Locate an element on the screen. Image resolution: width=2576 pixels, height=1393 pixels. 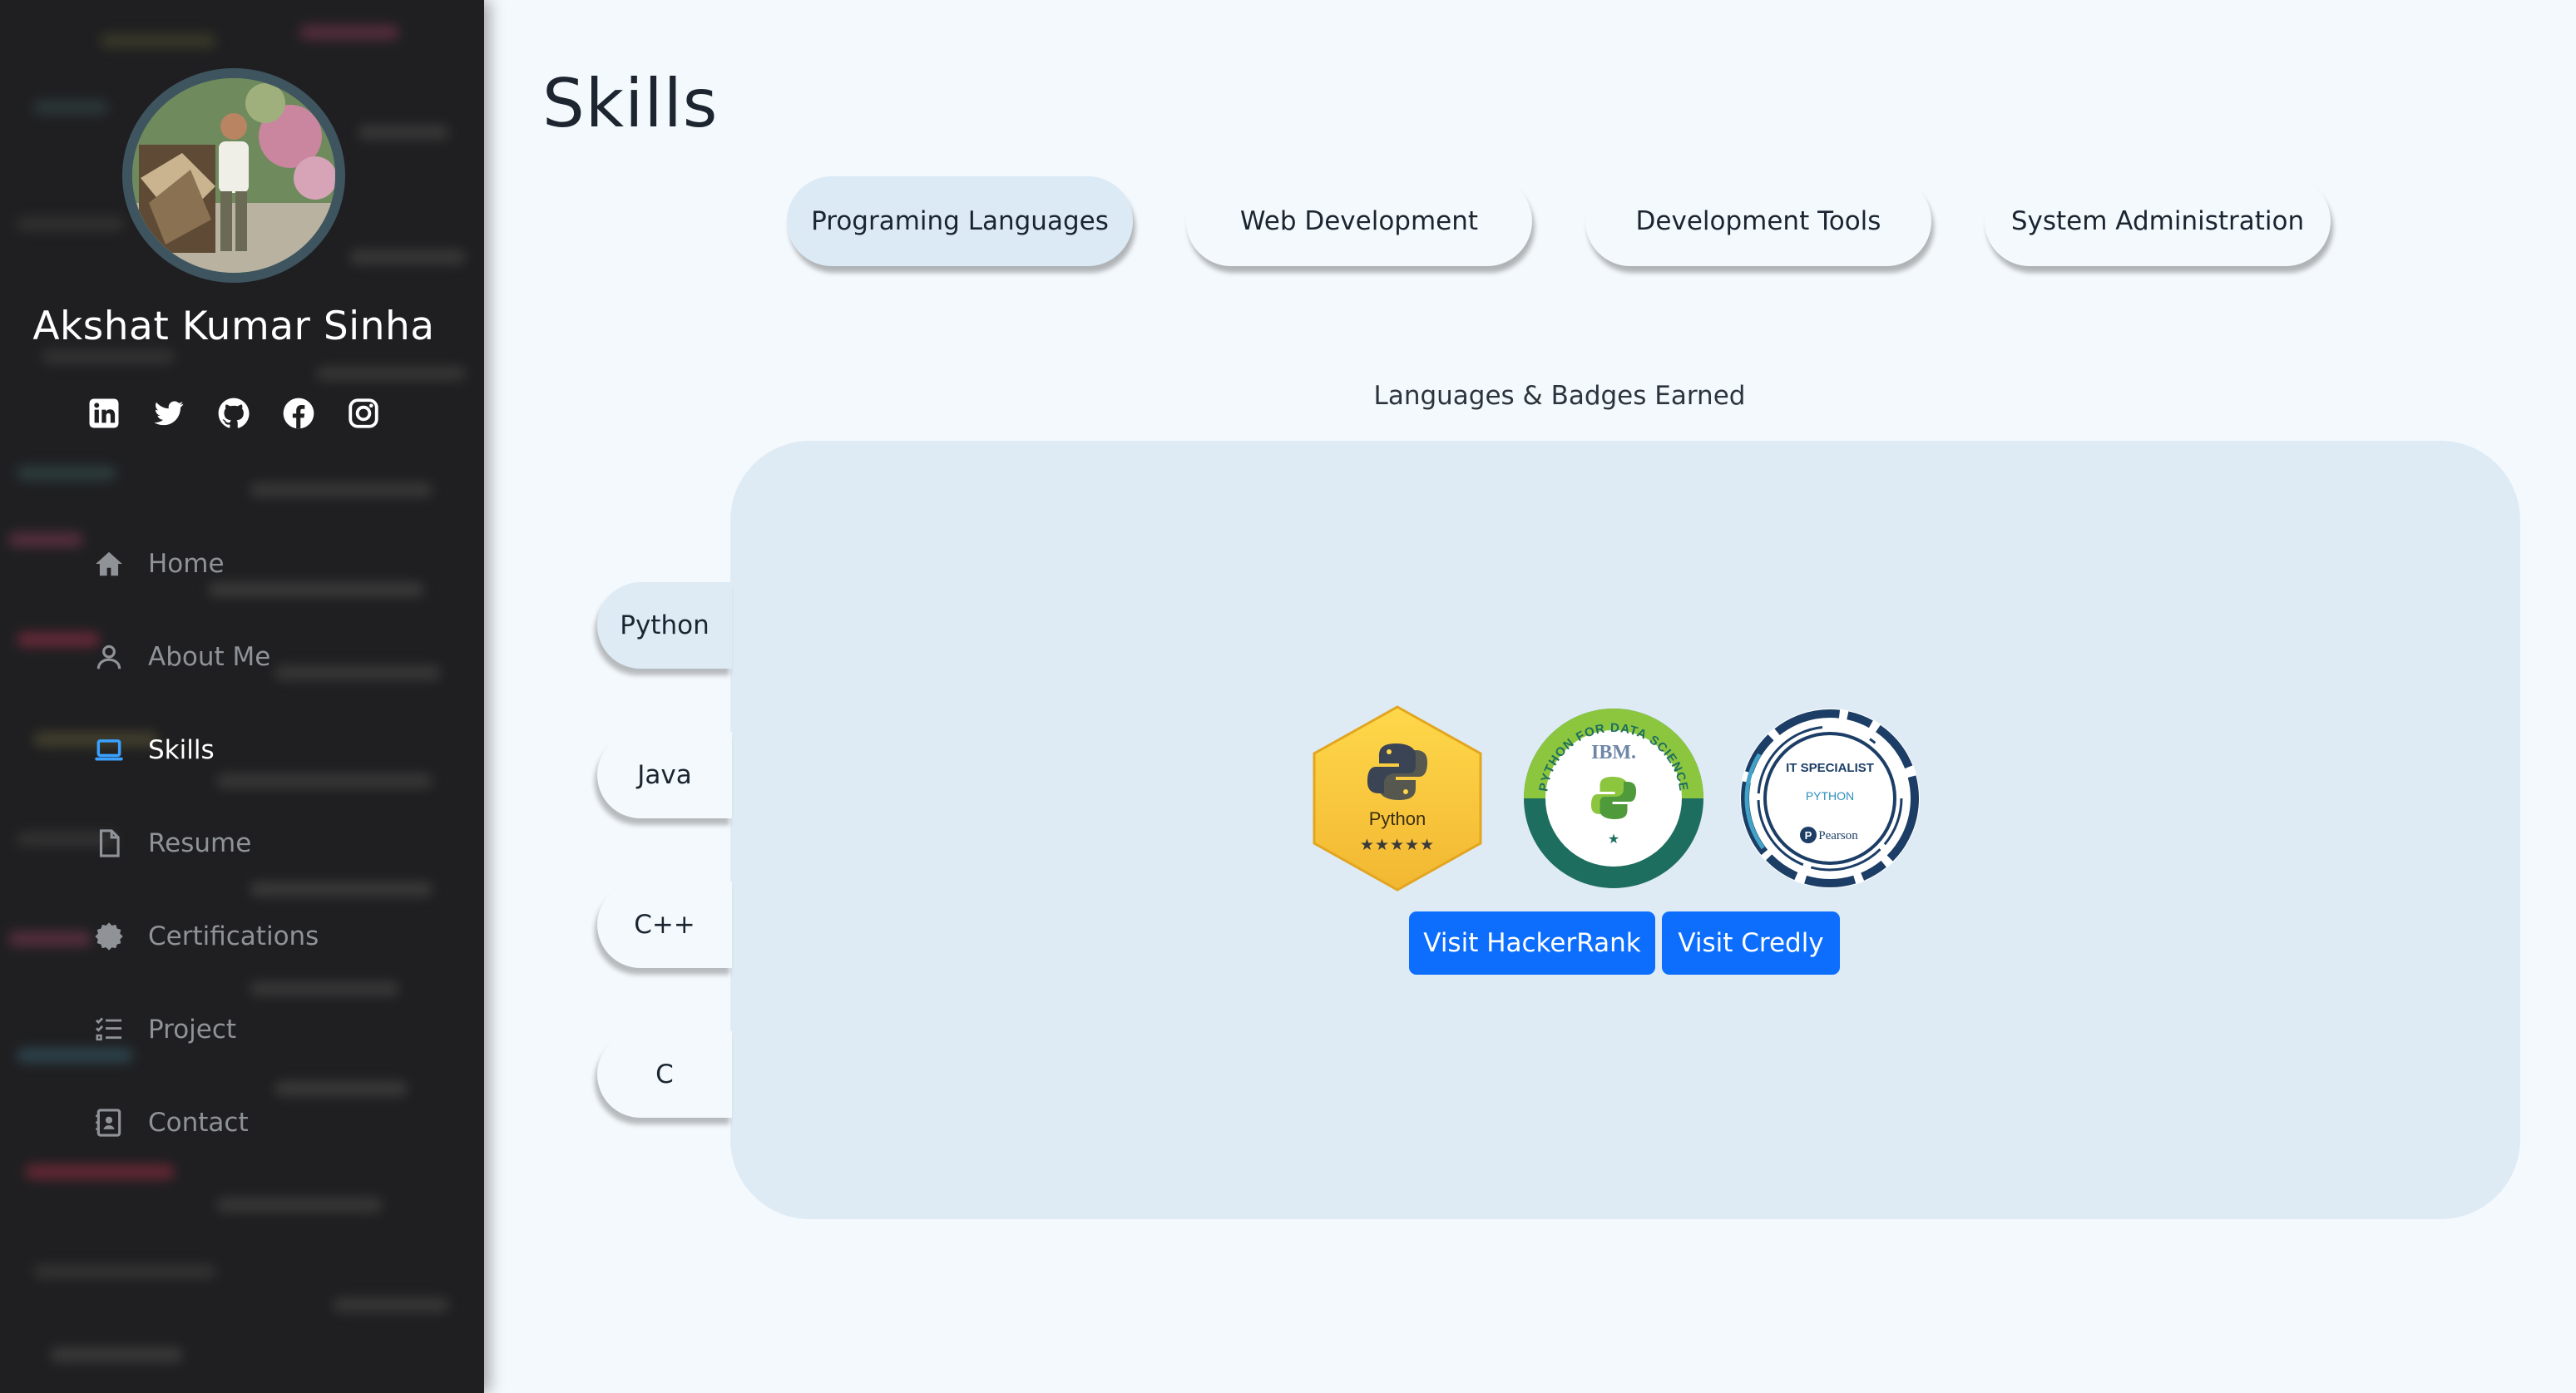
facebook-icon is located at coordinates (298, 413).